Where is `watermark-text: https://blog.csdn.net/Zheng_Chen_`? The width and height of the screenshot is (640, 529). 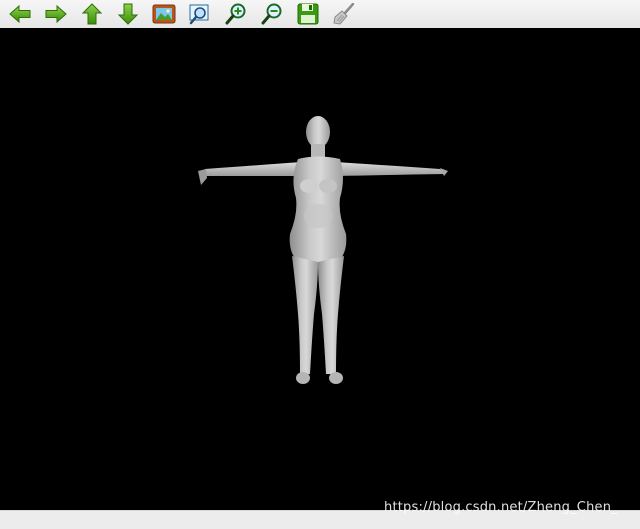 watermark-text: https://blog.csdn.net/Zheng_Chen_ is located at coordinates (501, 507).